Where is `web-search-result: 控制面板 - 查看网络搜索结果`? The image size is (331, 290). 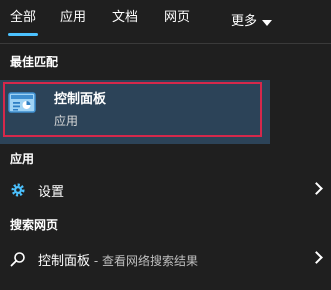 web-search-result: 控制面板 - 查看网络搜索结果 is located at coordinates (165, 259).